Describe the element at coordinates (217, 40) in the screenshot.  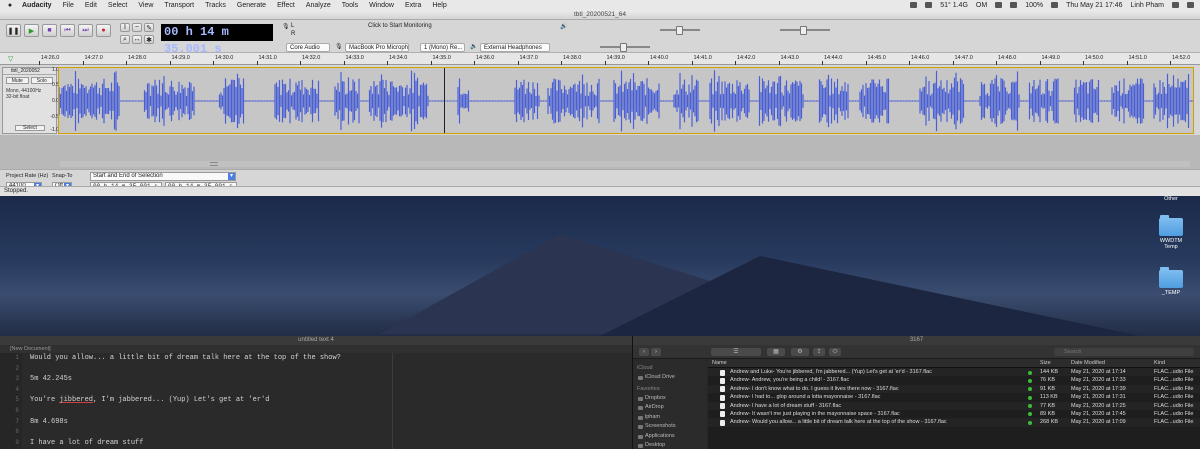
I see `time-display: 00 h 14 m 35.001 s` at that location.